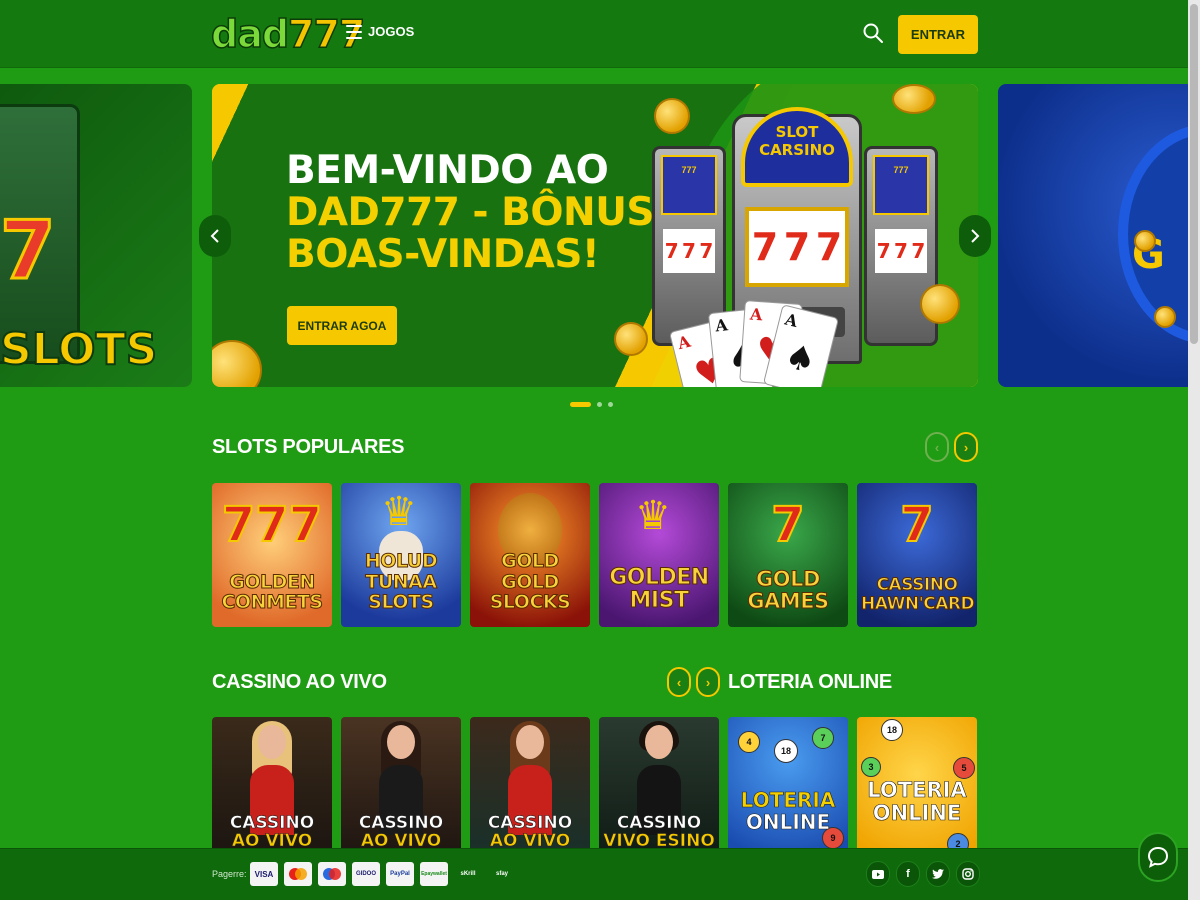  Describe the element at coordinates (434, 874) in the screenshot. I see `epaywallet-logo: Epaywallet` at that location.